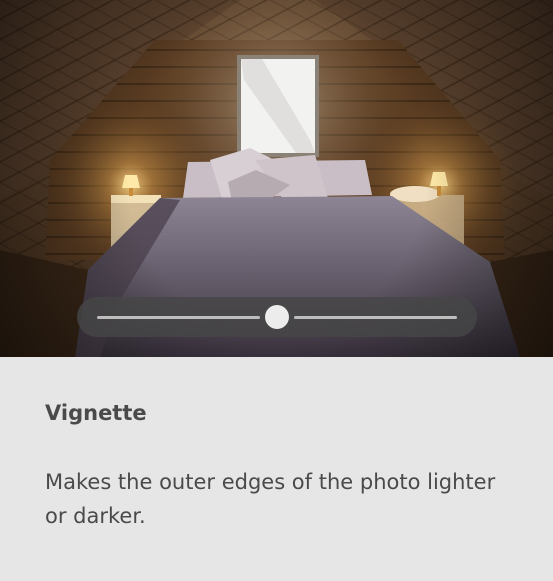 Image resolution: width=553 pixels, height=581 pixels. Describe the element at coordinates (178, 317) in the screenshot. I see `slider-track-left` at that location.